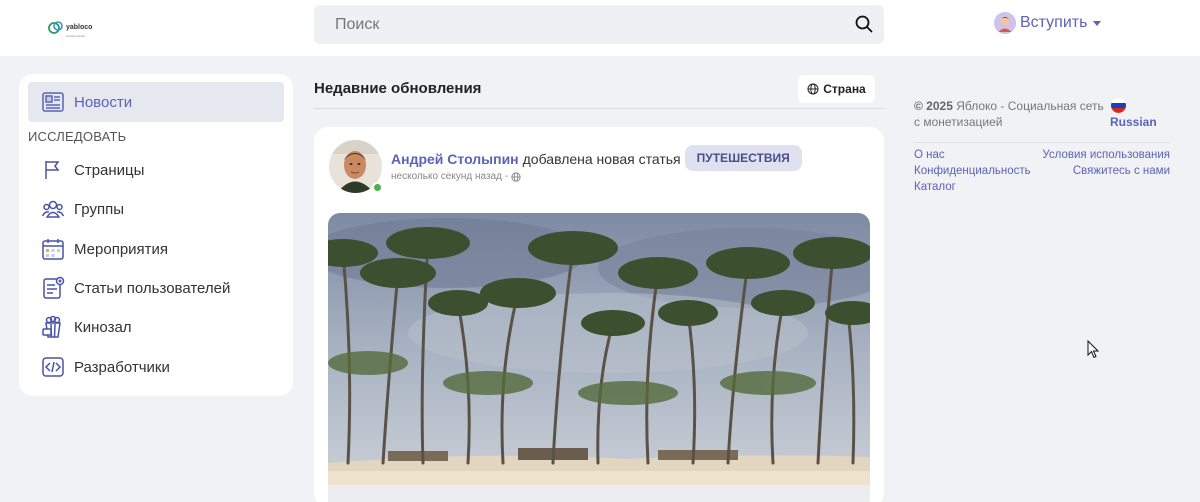  What do you see at coordinates (156, 102) in the screenshot?
I see `sidebar-item-news: Новости` at bounding box center [156, 102].